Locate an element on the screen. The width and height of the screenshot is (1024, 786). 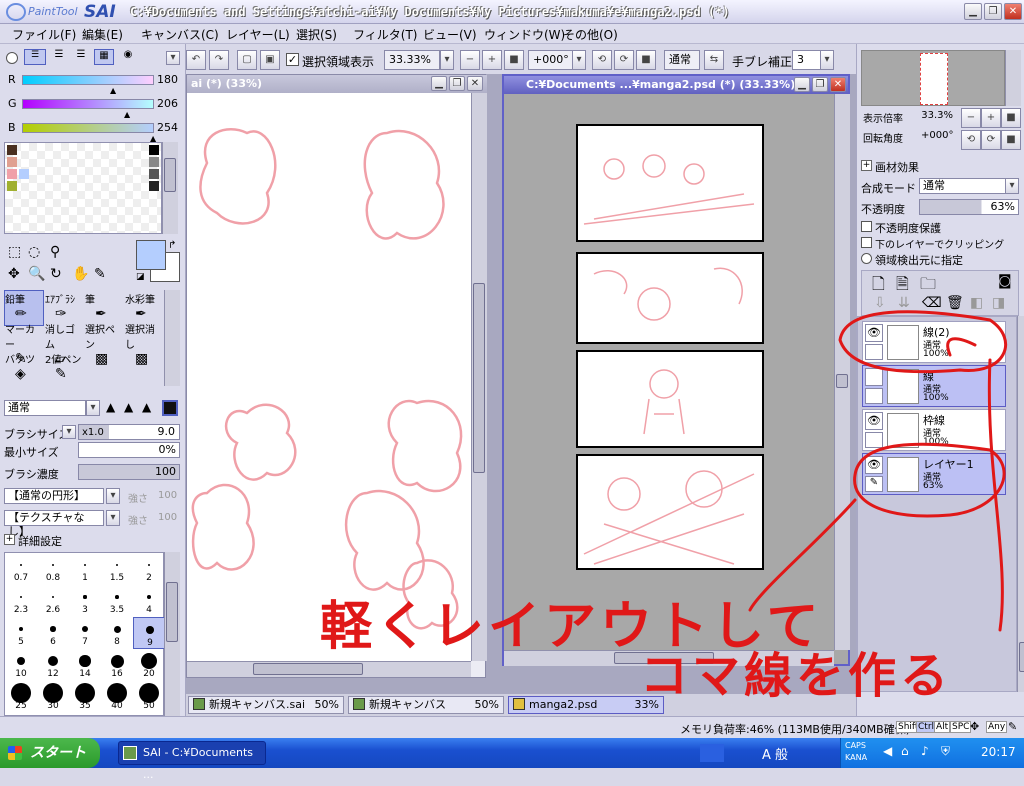
rotation-dropdown-icon: ▾ is located at coordinates (579, 60).